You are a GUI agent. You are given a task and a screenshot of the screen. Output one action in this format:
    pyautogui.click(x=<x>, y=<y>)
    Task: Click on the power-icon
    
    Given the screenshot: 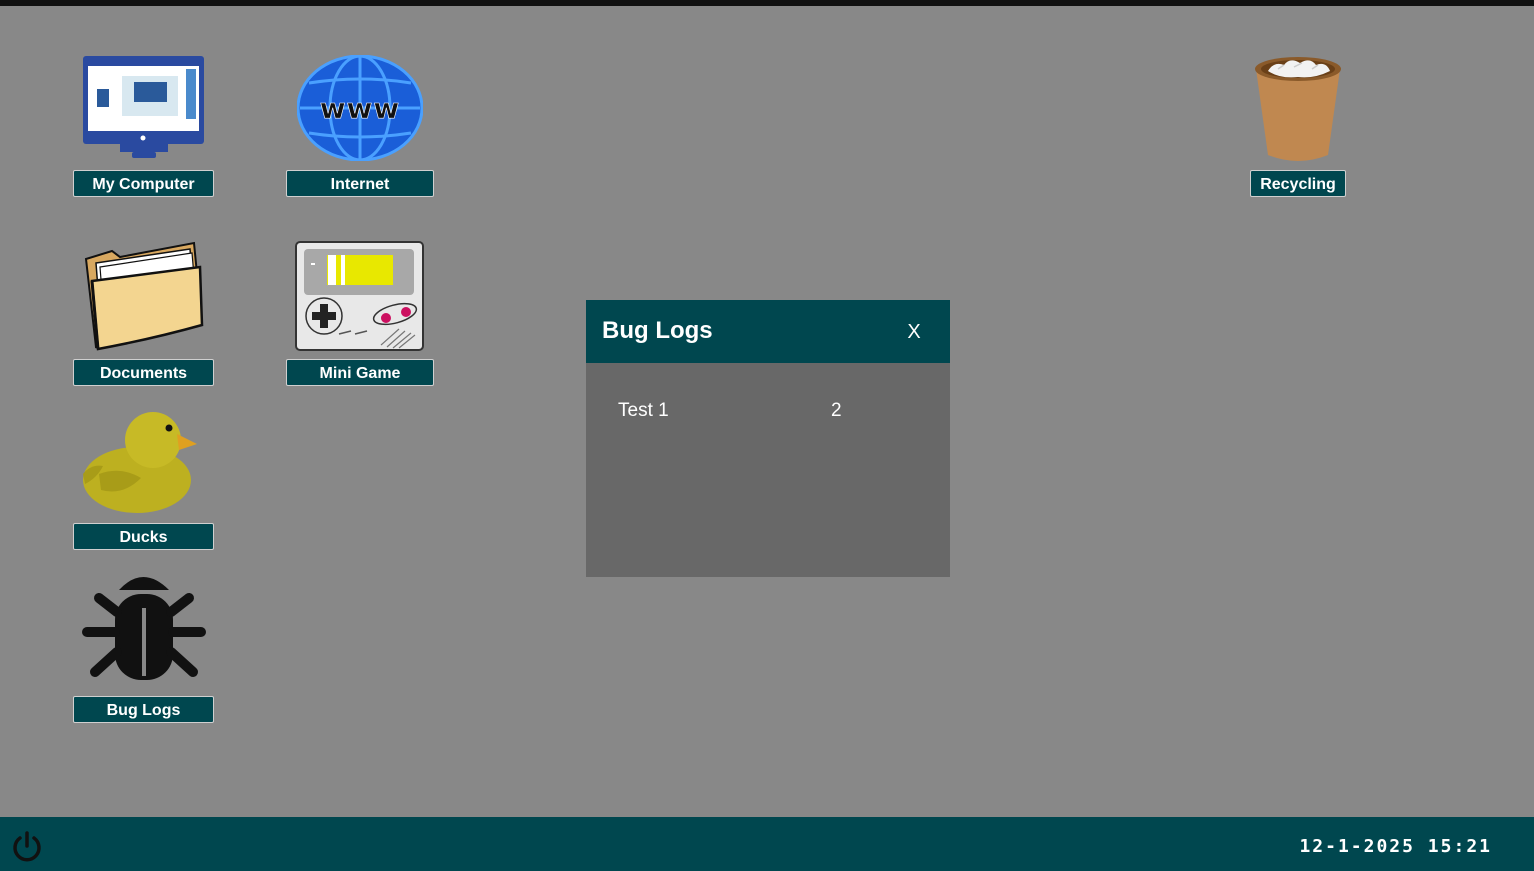 What is the action you would take?
    pyautogui.click(x=27, y=846)
    